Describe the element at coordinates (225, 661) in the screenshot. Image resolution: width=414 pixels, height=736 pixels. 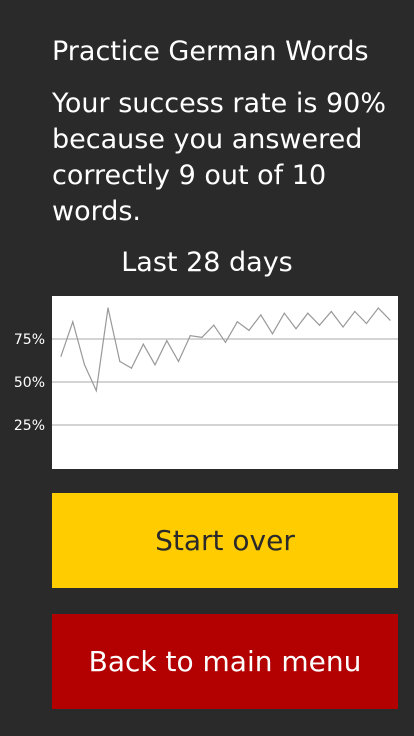
I see `back-to-main-menu-button: Back to main menu` at that location.